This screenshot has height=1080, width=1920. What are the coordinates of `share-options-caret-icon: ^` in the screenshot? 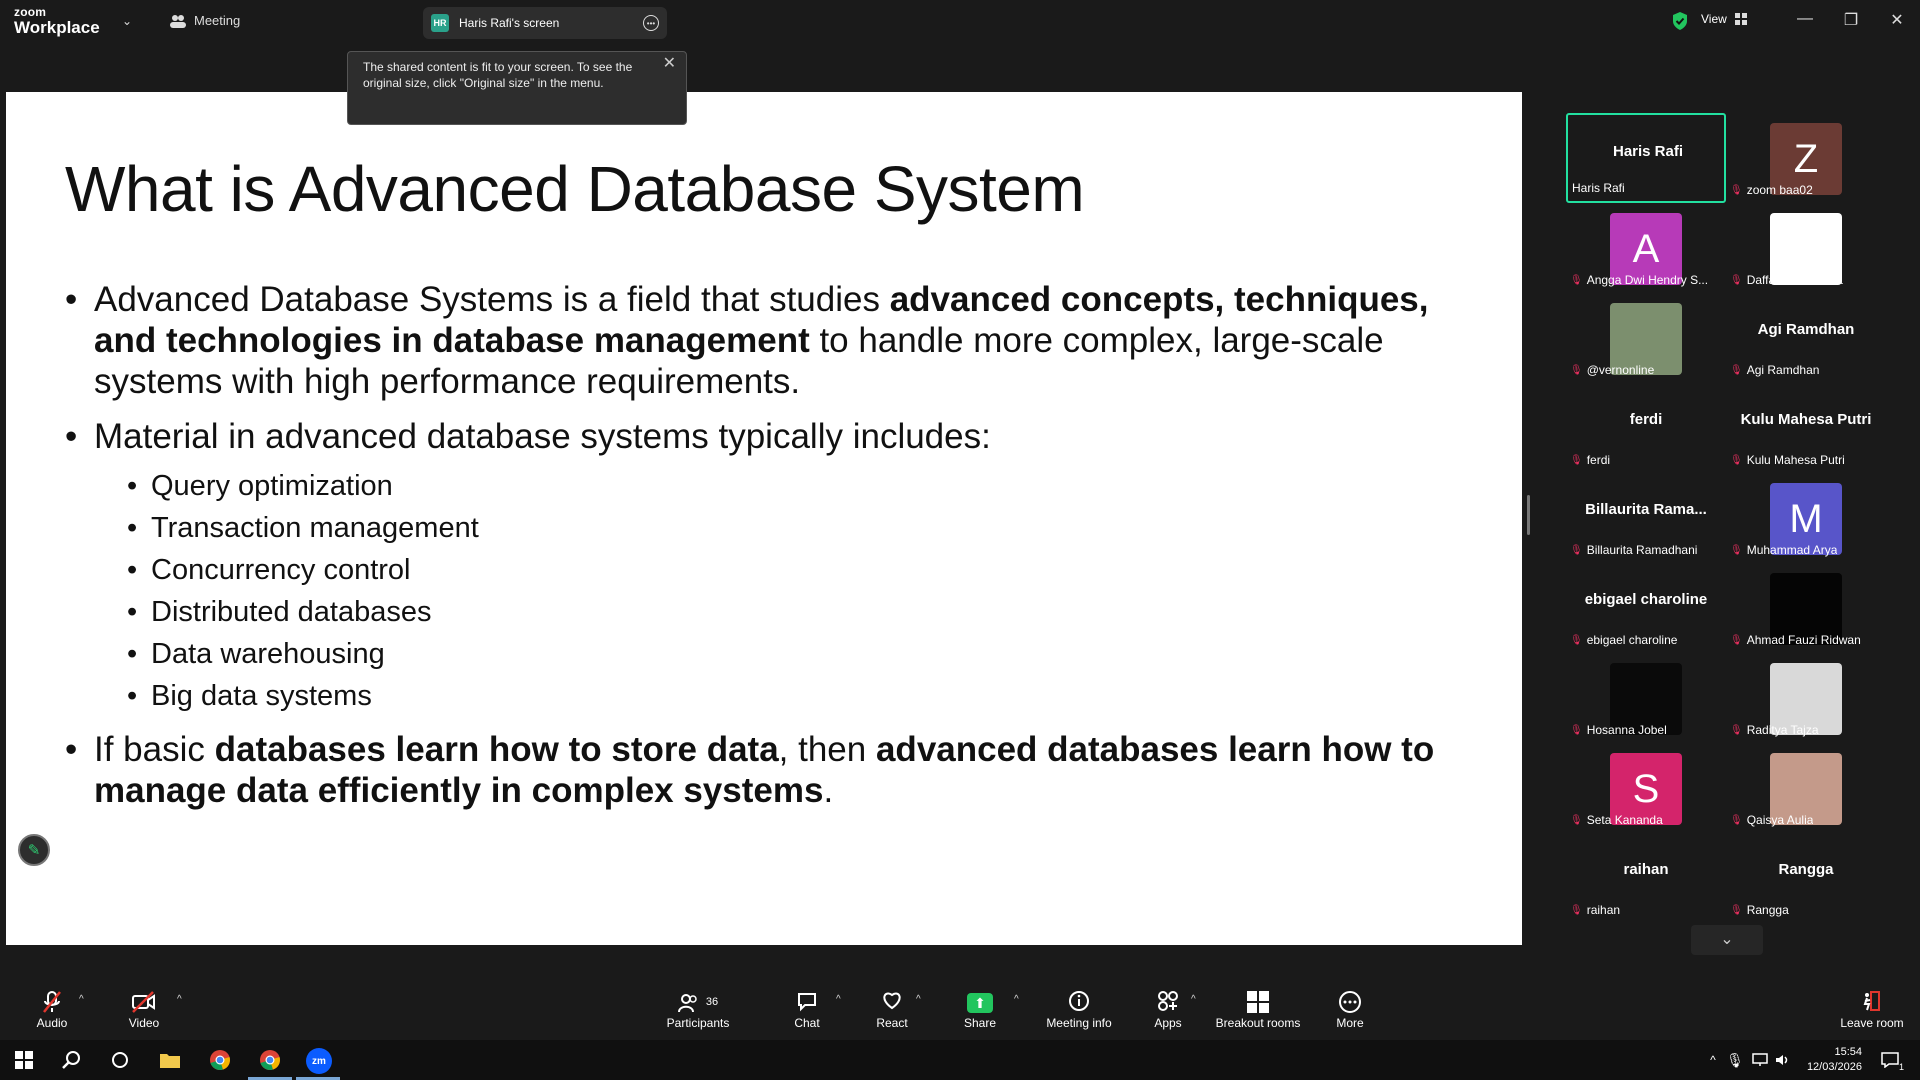 It's located at (1016, 999).